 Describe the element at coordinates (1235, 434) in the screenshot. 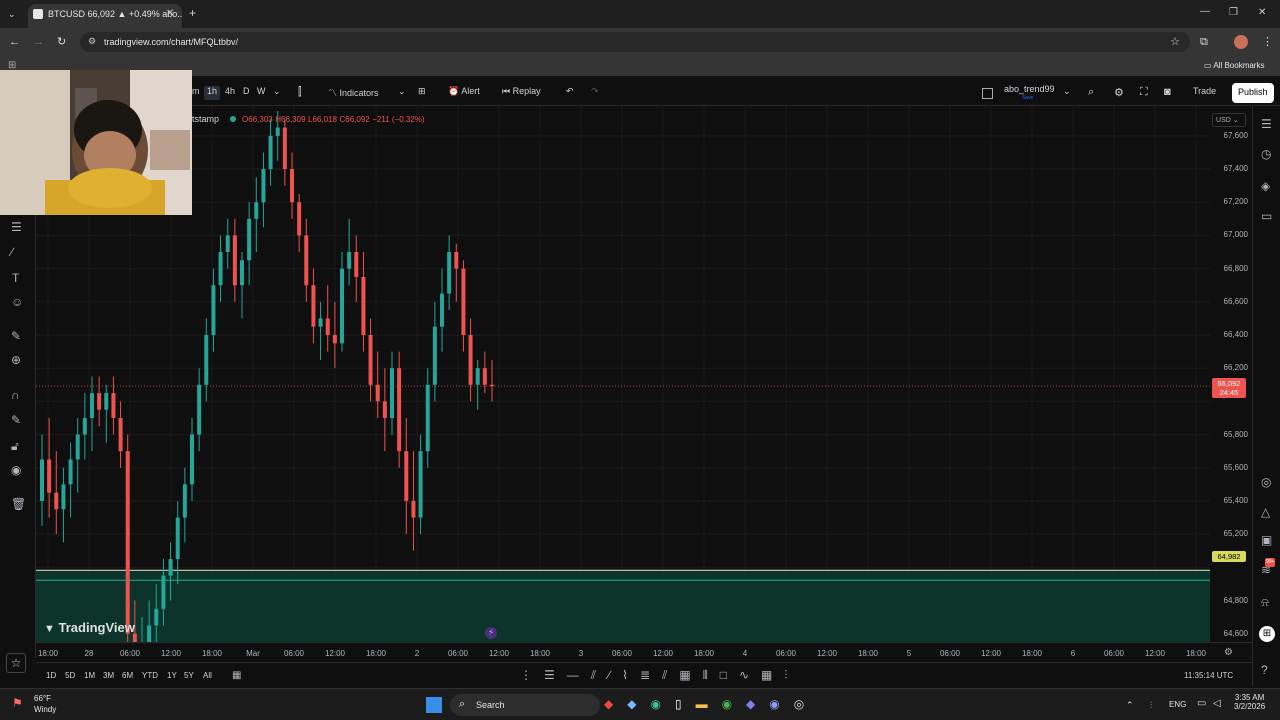

I see `price-tick-label: 65,800` at that location.